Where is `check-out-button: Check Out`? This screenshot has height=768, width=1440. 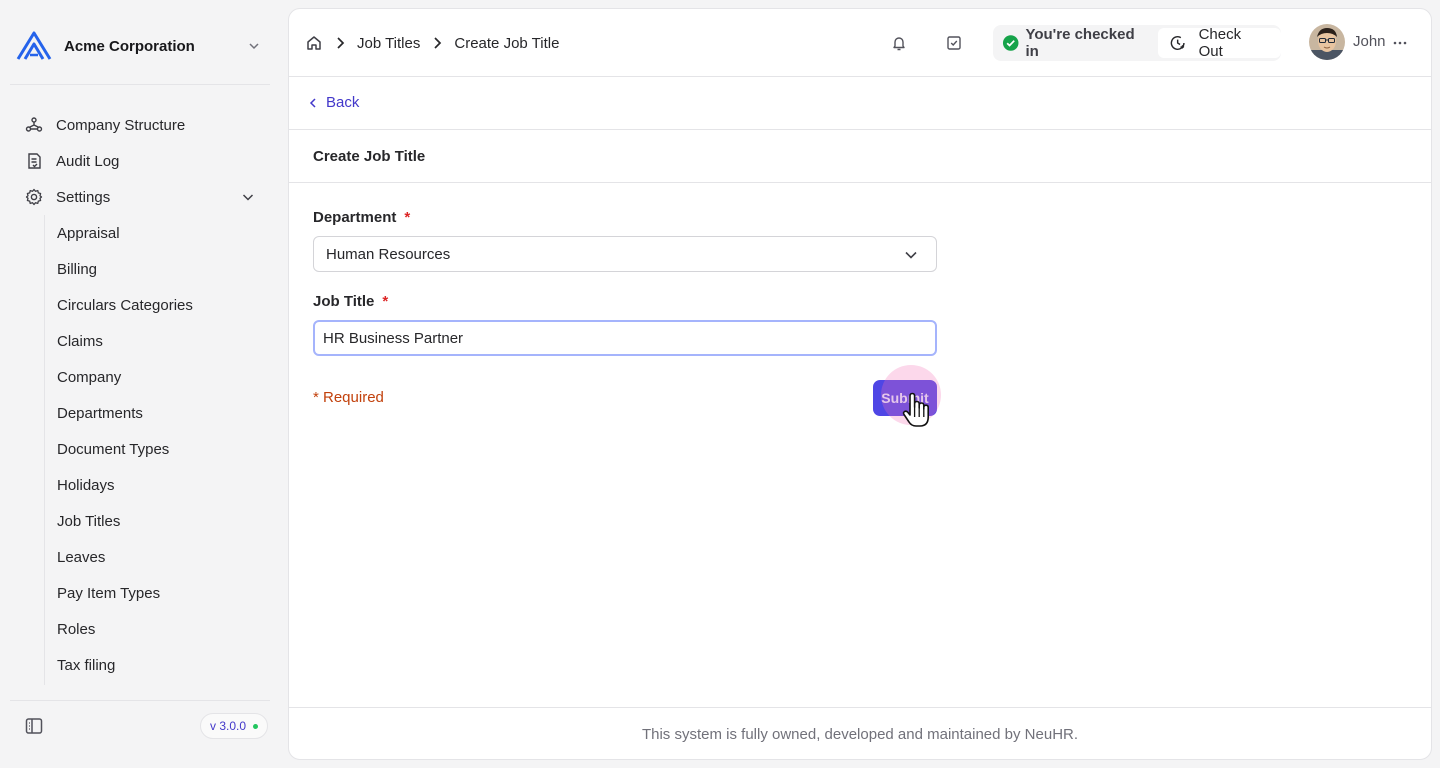
check-out-button: Check Out is located at coordinates (1219, 43).